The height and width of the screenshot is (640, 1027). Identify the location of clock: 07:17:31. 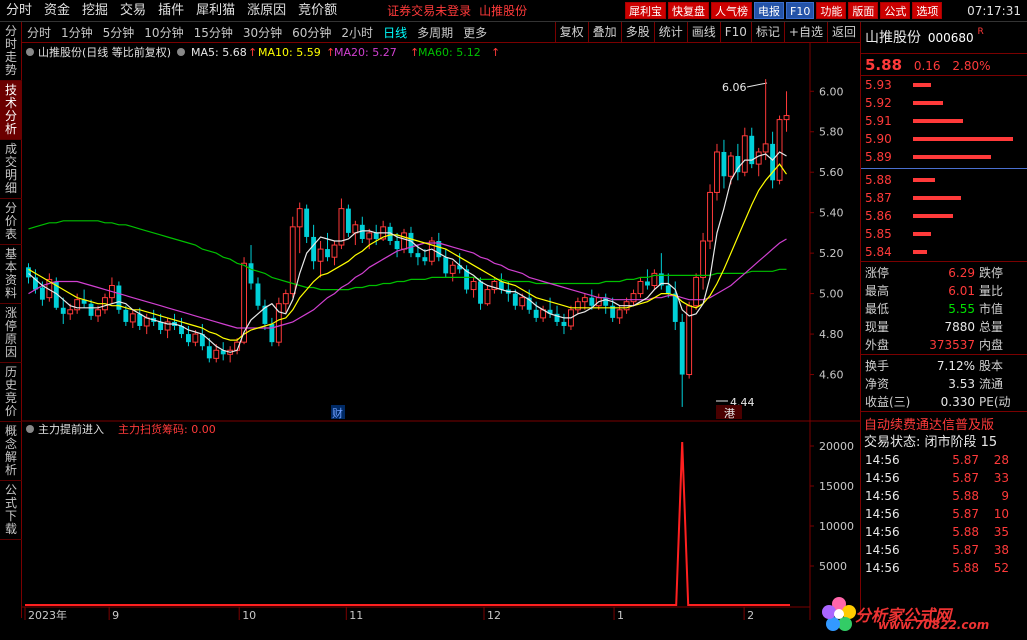
(994, 11).